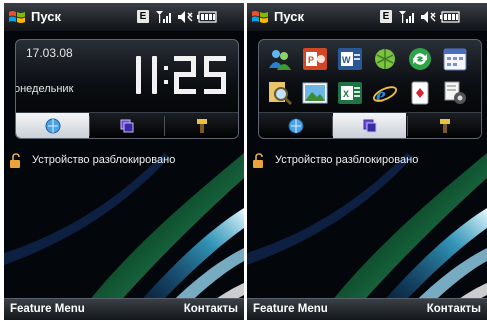  What do you see at coordinates (346, 94) in the screenshot?
I see `svg-text: X` at bounding box center [346, 94].